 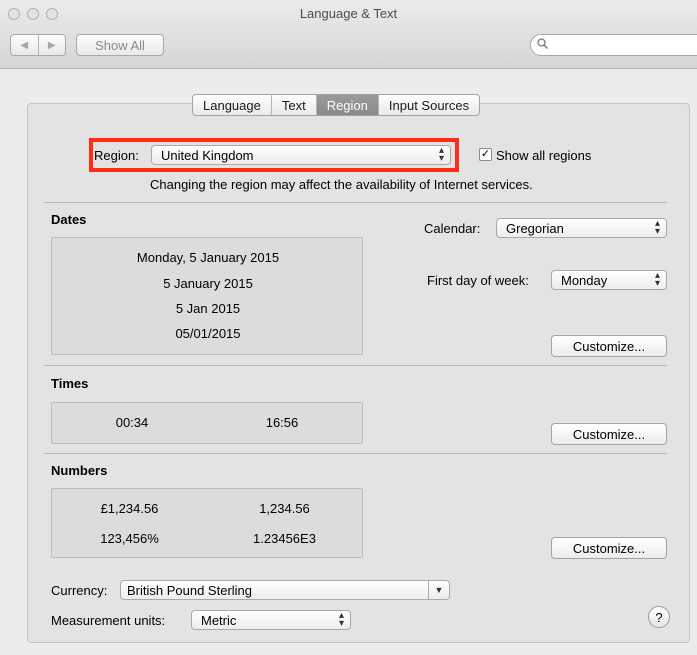 I want to click on help-button: ?, so click(x=659, y=617).